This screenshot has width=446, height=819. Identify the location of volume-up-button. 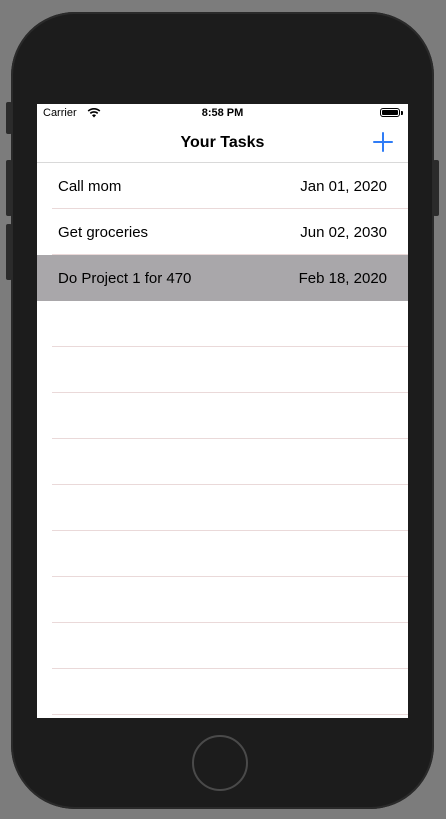
(9, 188).